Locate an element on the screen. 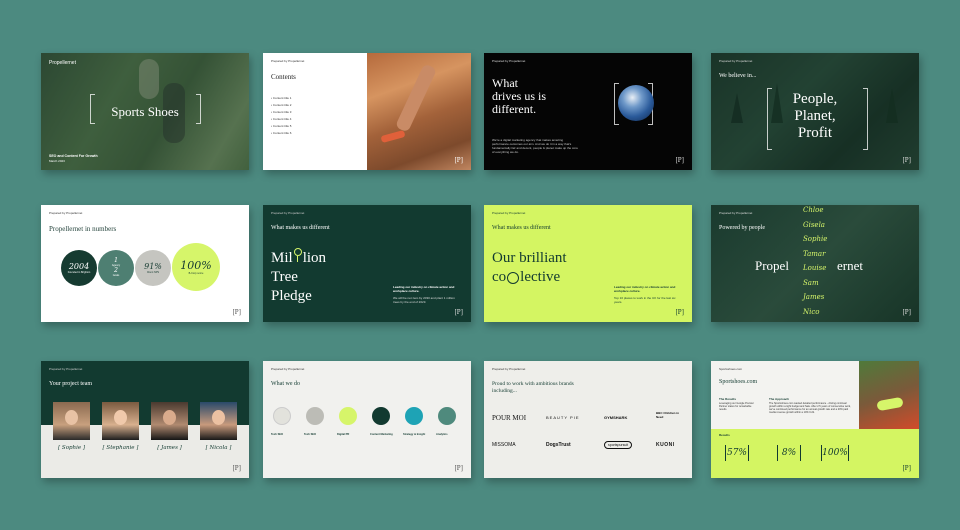 This screenshot has height=530, width=960. service-label: Content Marketing is located at coordinates (381, 434).